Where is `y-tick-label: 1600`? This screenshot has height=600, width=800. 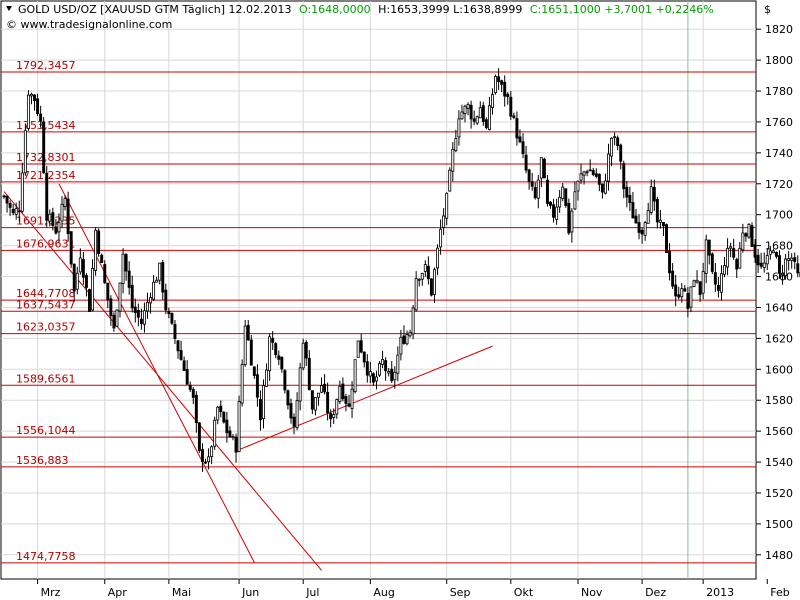
y-tick-label: 1600 is located at coordinates (779, 369).